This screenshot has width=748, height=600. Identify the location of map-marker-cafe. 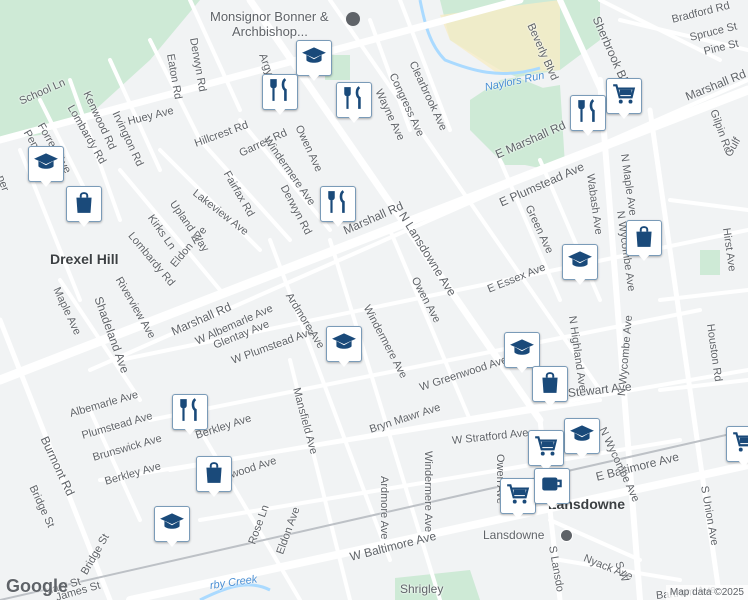
(552, 490).